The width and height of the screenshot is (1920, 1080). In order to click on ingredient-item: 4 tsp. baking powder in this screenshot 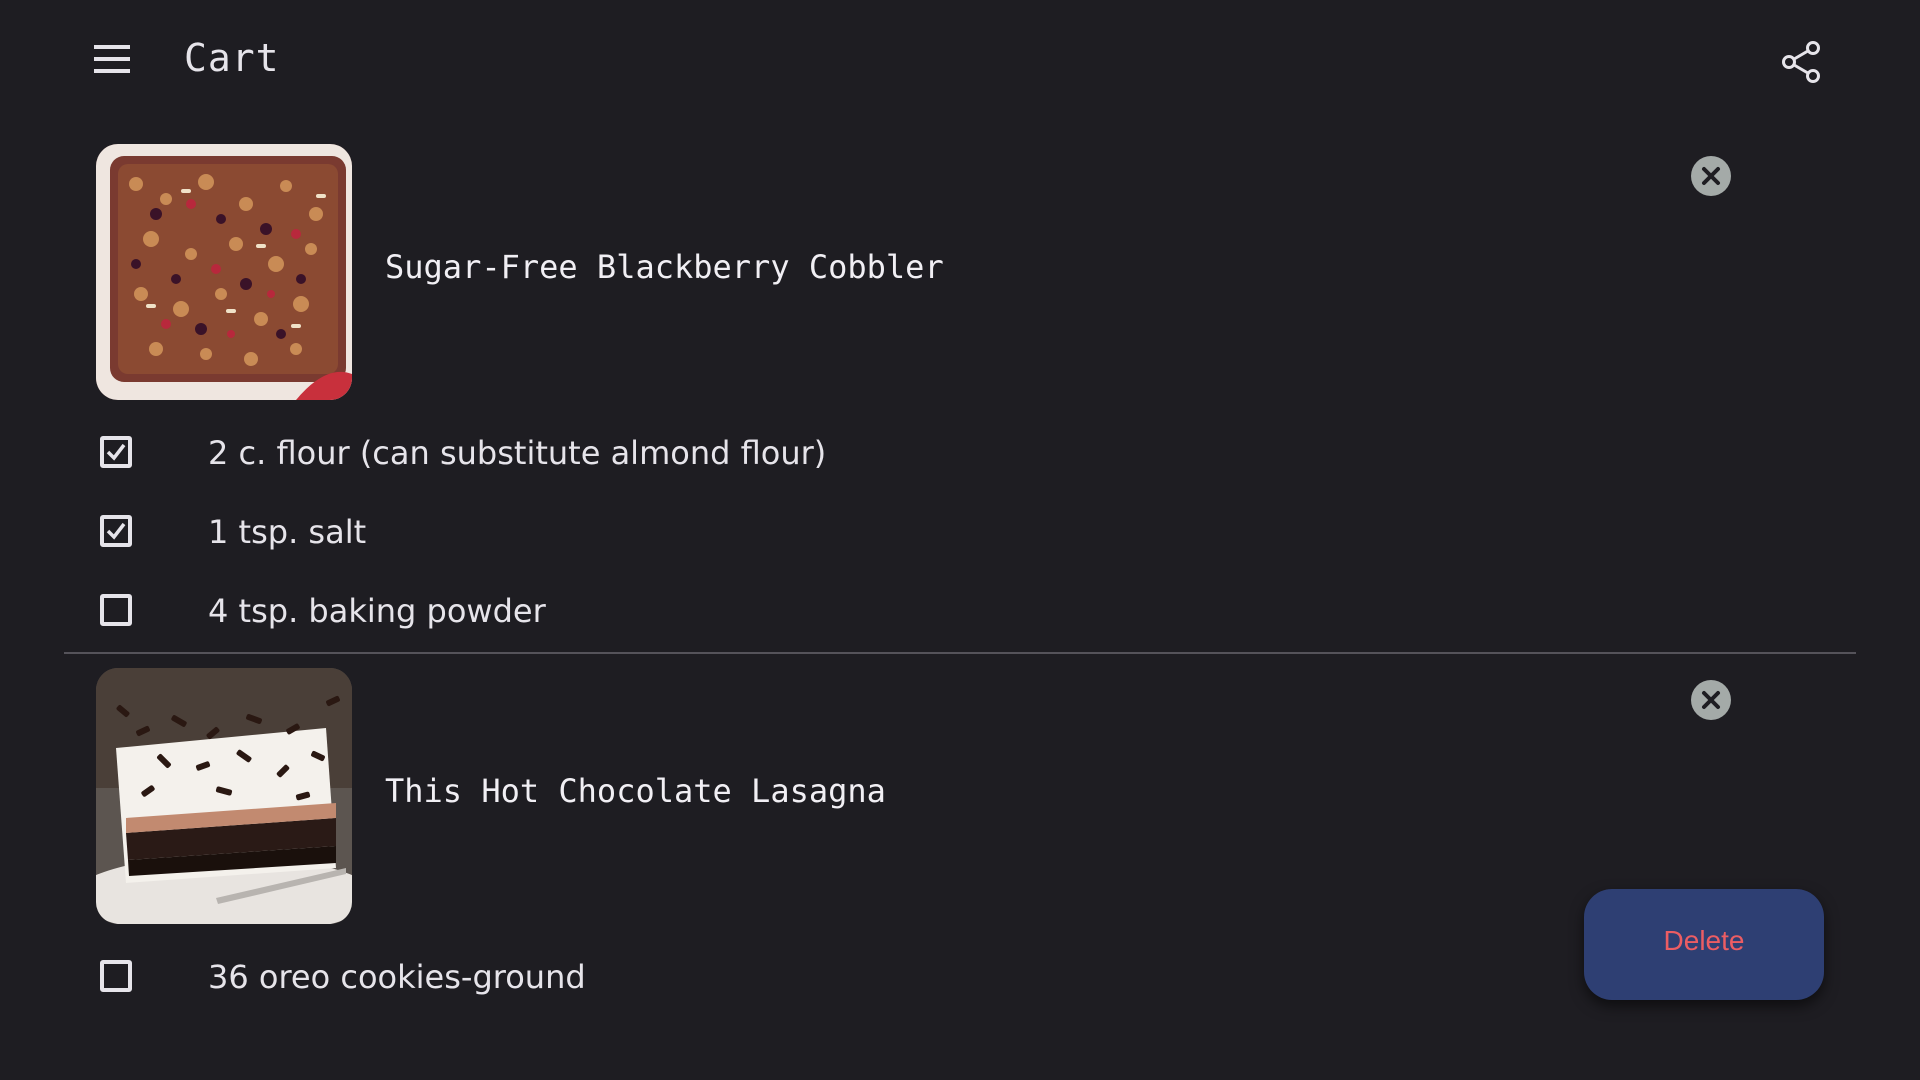, I will do `click(846, 614)`.